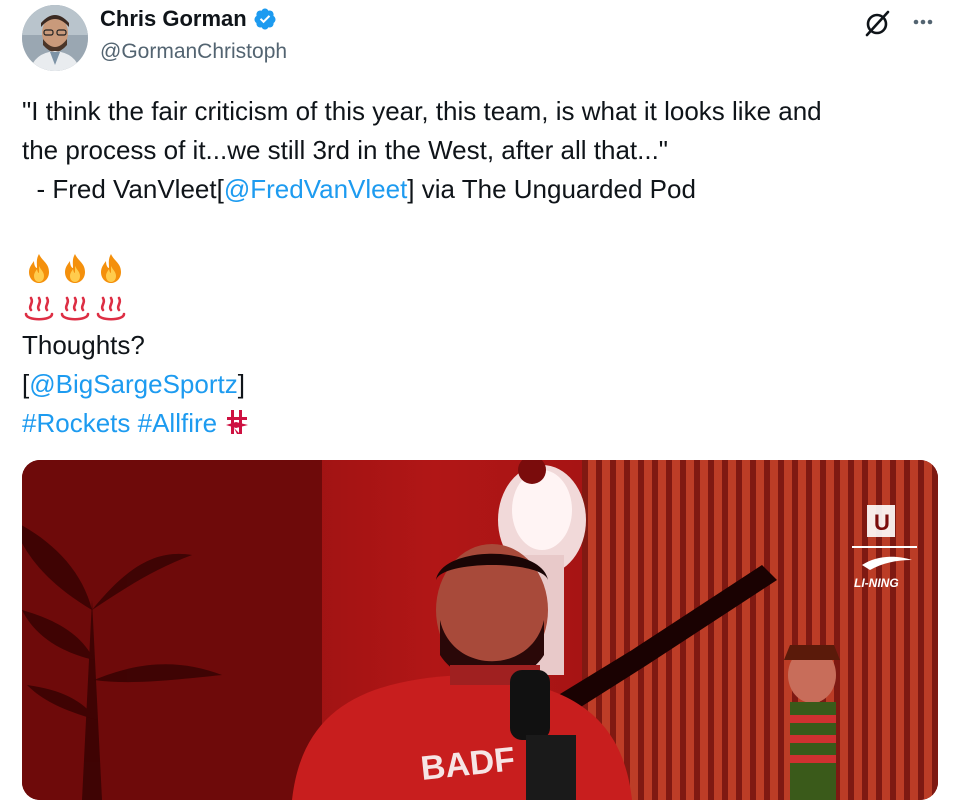 The width and height of the screenshot is (960, 800). I want to click on grok-icon, so click(877, 23).